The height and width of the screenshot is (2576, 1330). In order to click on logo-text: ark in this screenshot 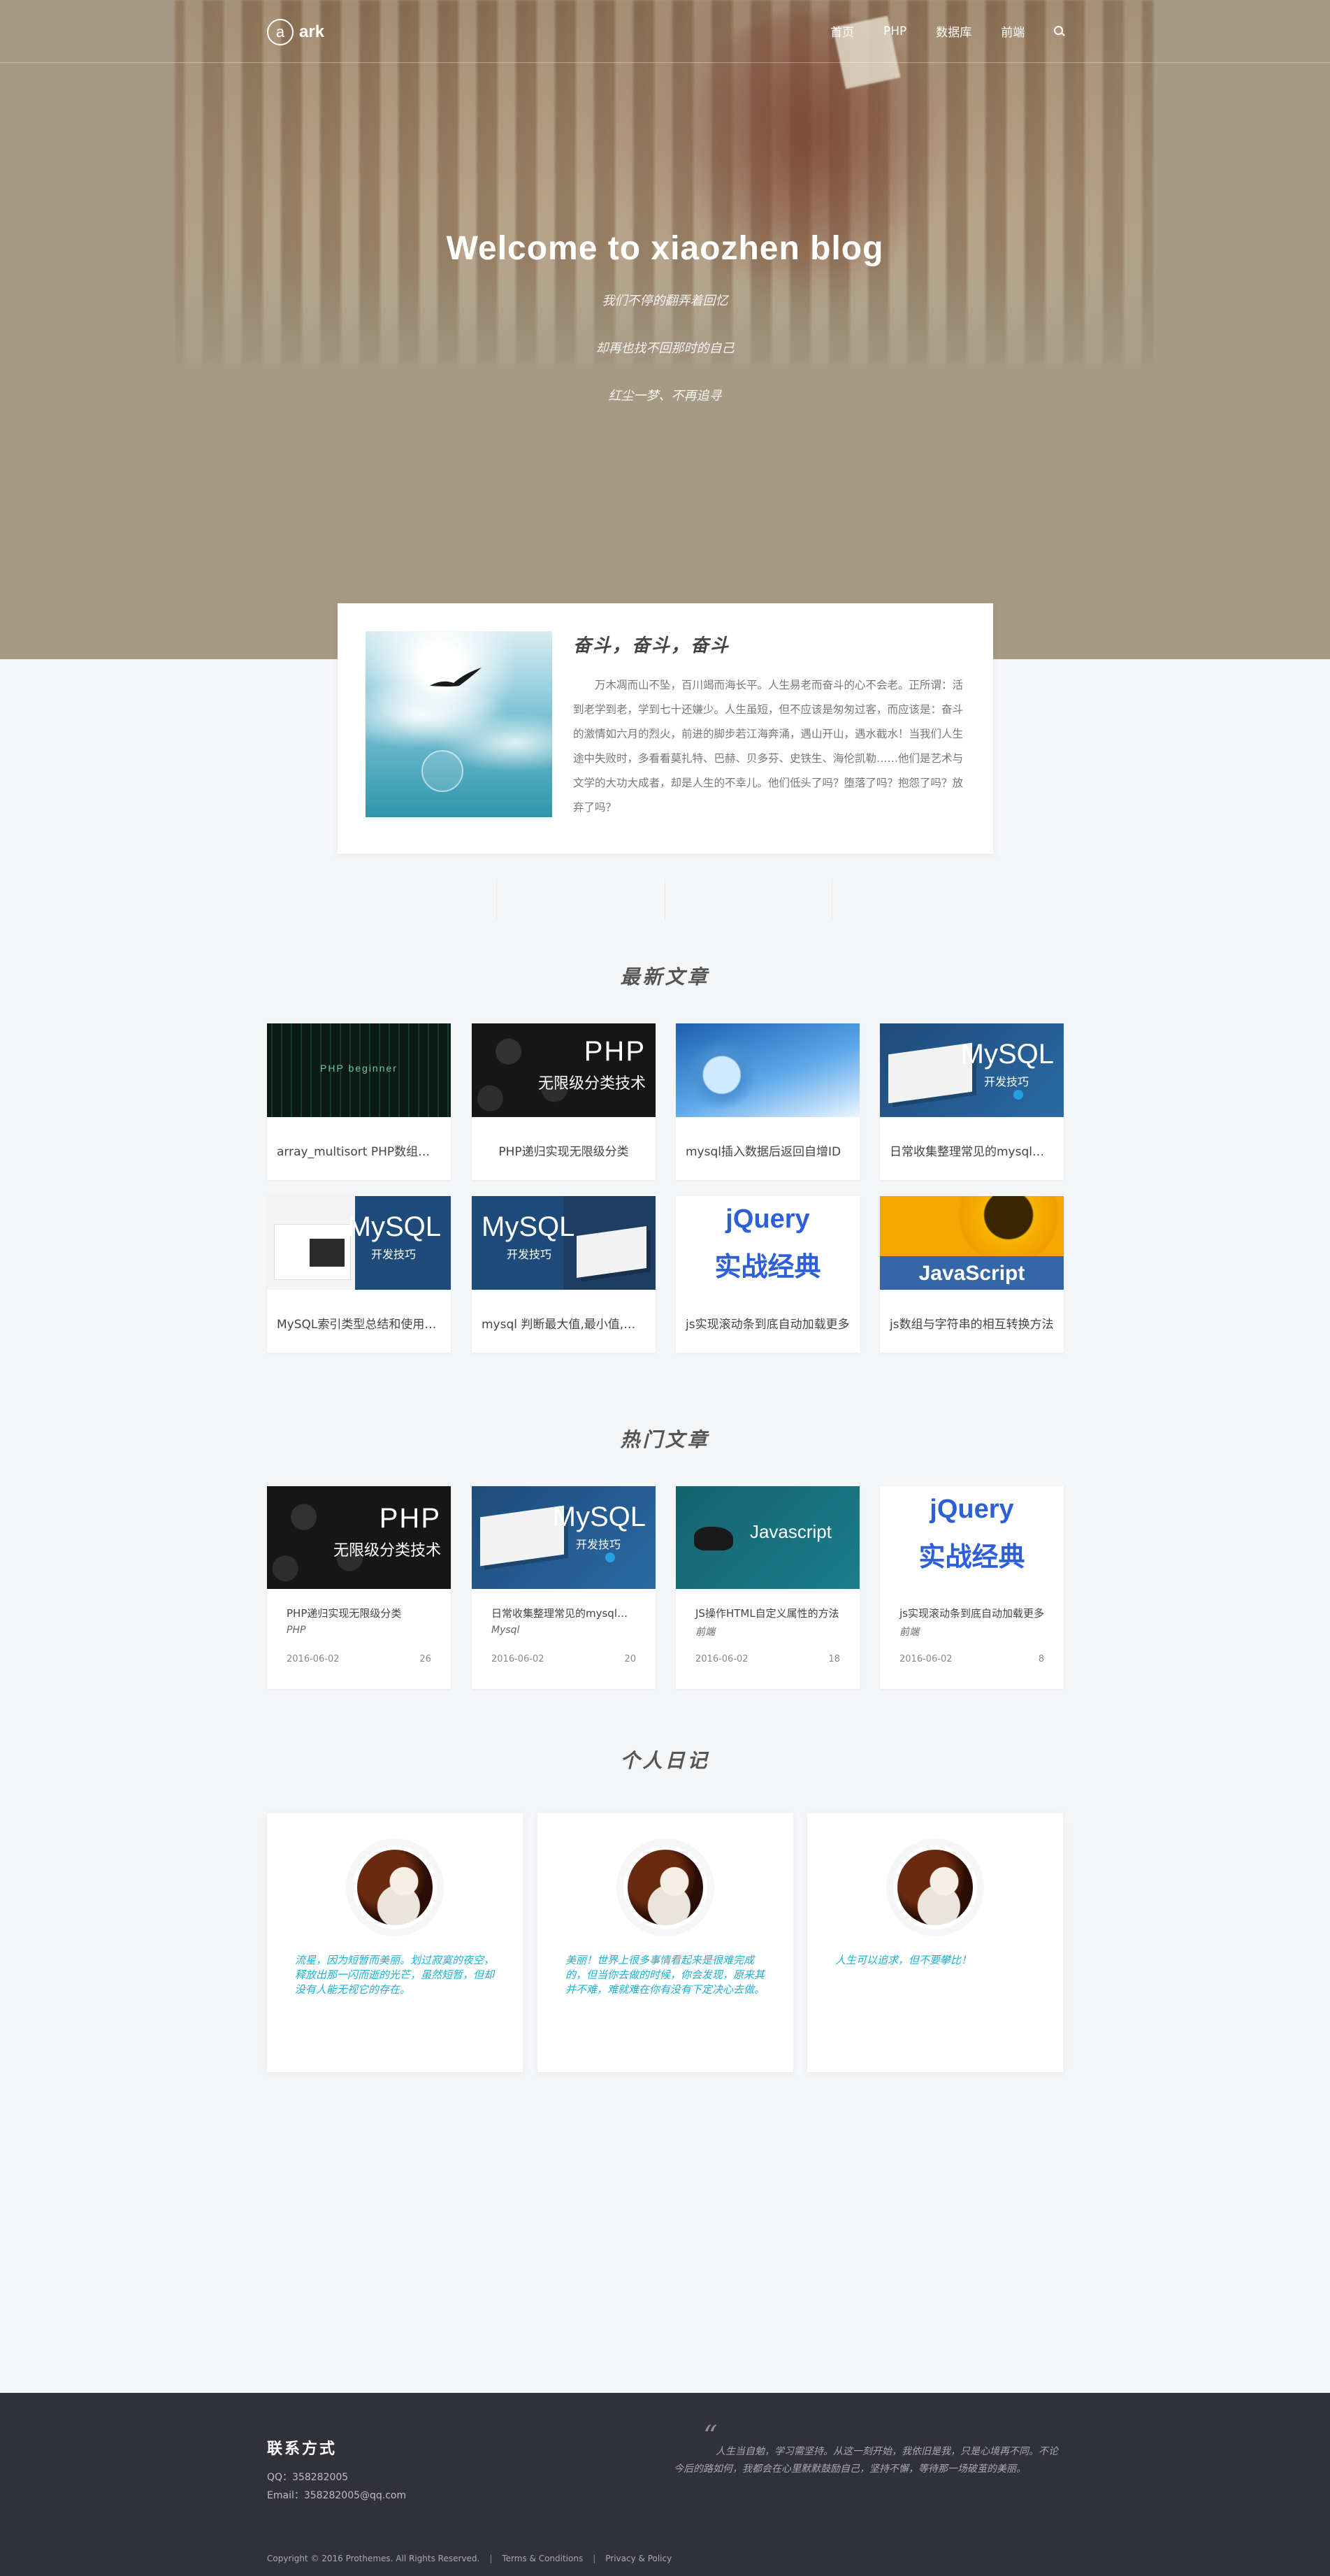, I will do `click(312, 31)`.